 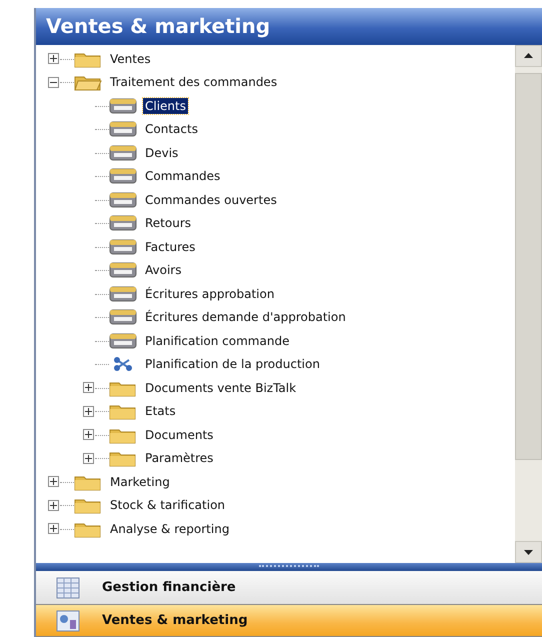 I want to click on scroll-down-icon, so click(x=528, y=552).